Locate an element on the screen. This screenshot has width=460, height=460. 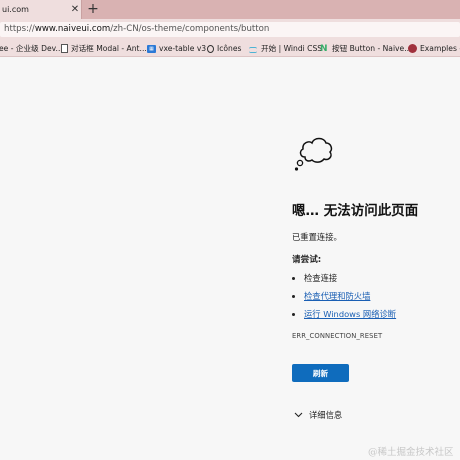
network-diagnostics-link: 运行 Windows 网络诊断 is located at coordinates (350, 314).